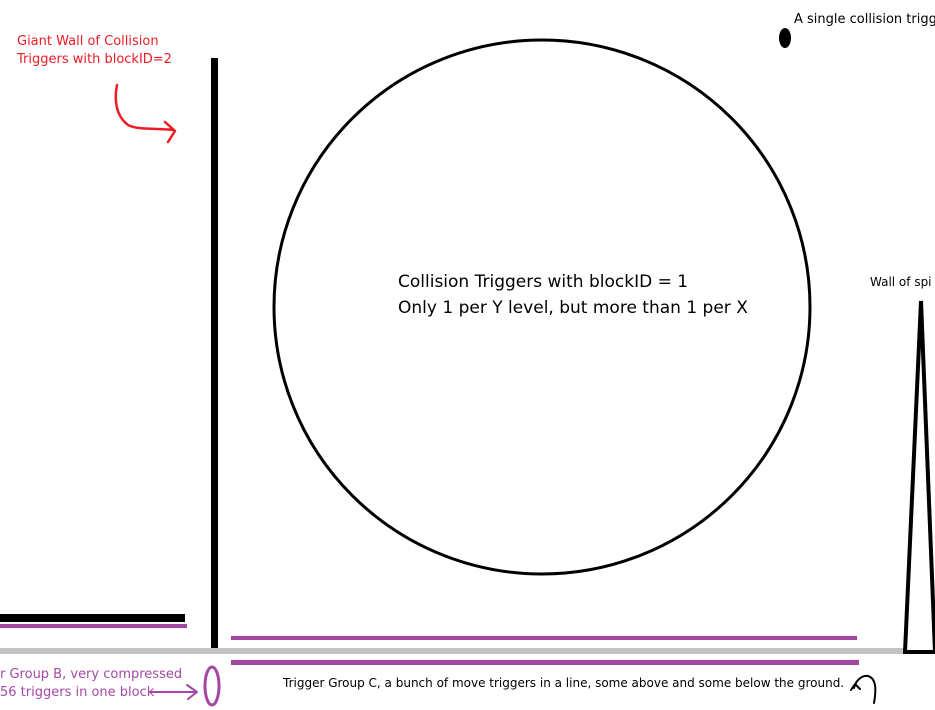 This screenshot has width=935, height=710. Describe the element at coordinates (173, 692) in the screenshot. I see `group-b-arrow` at that location.